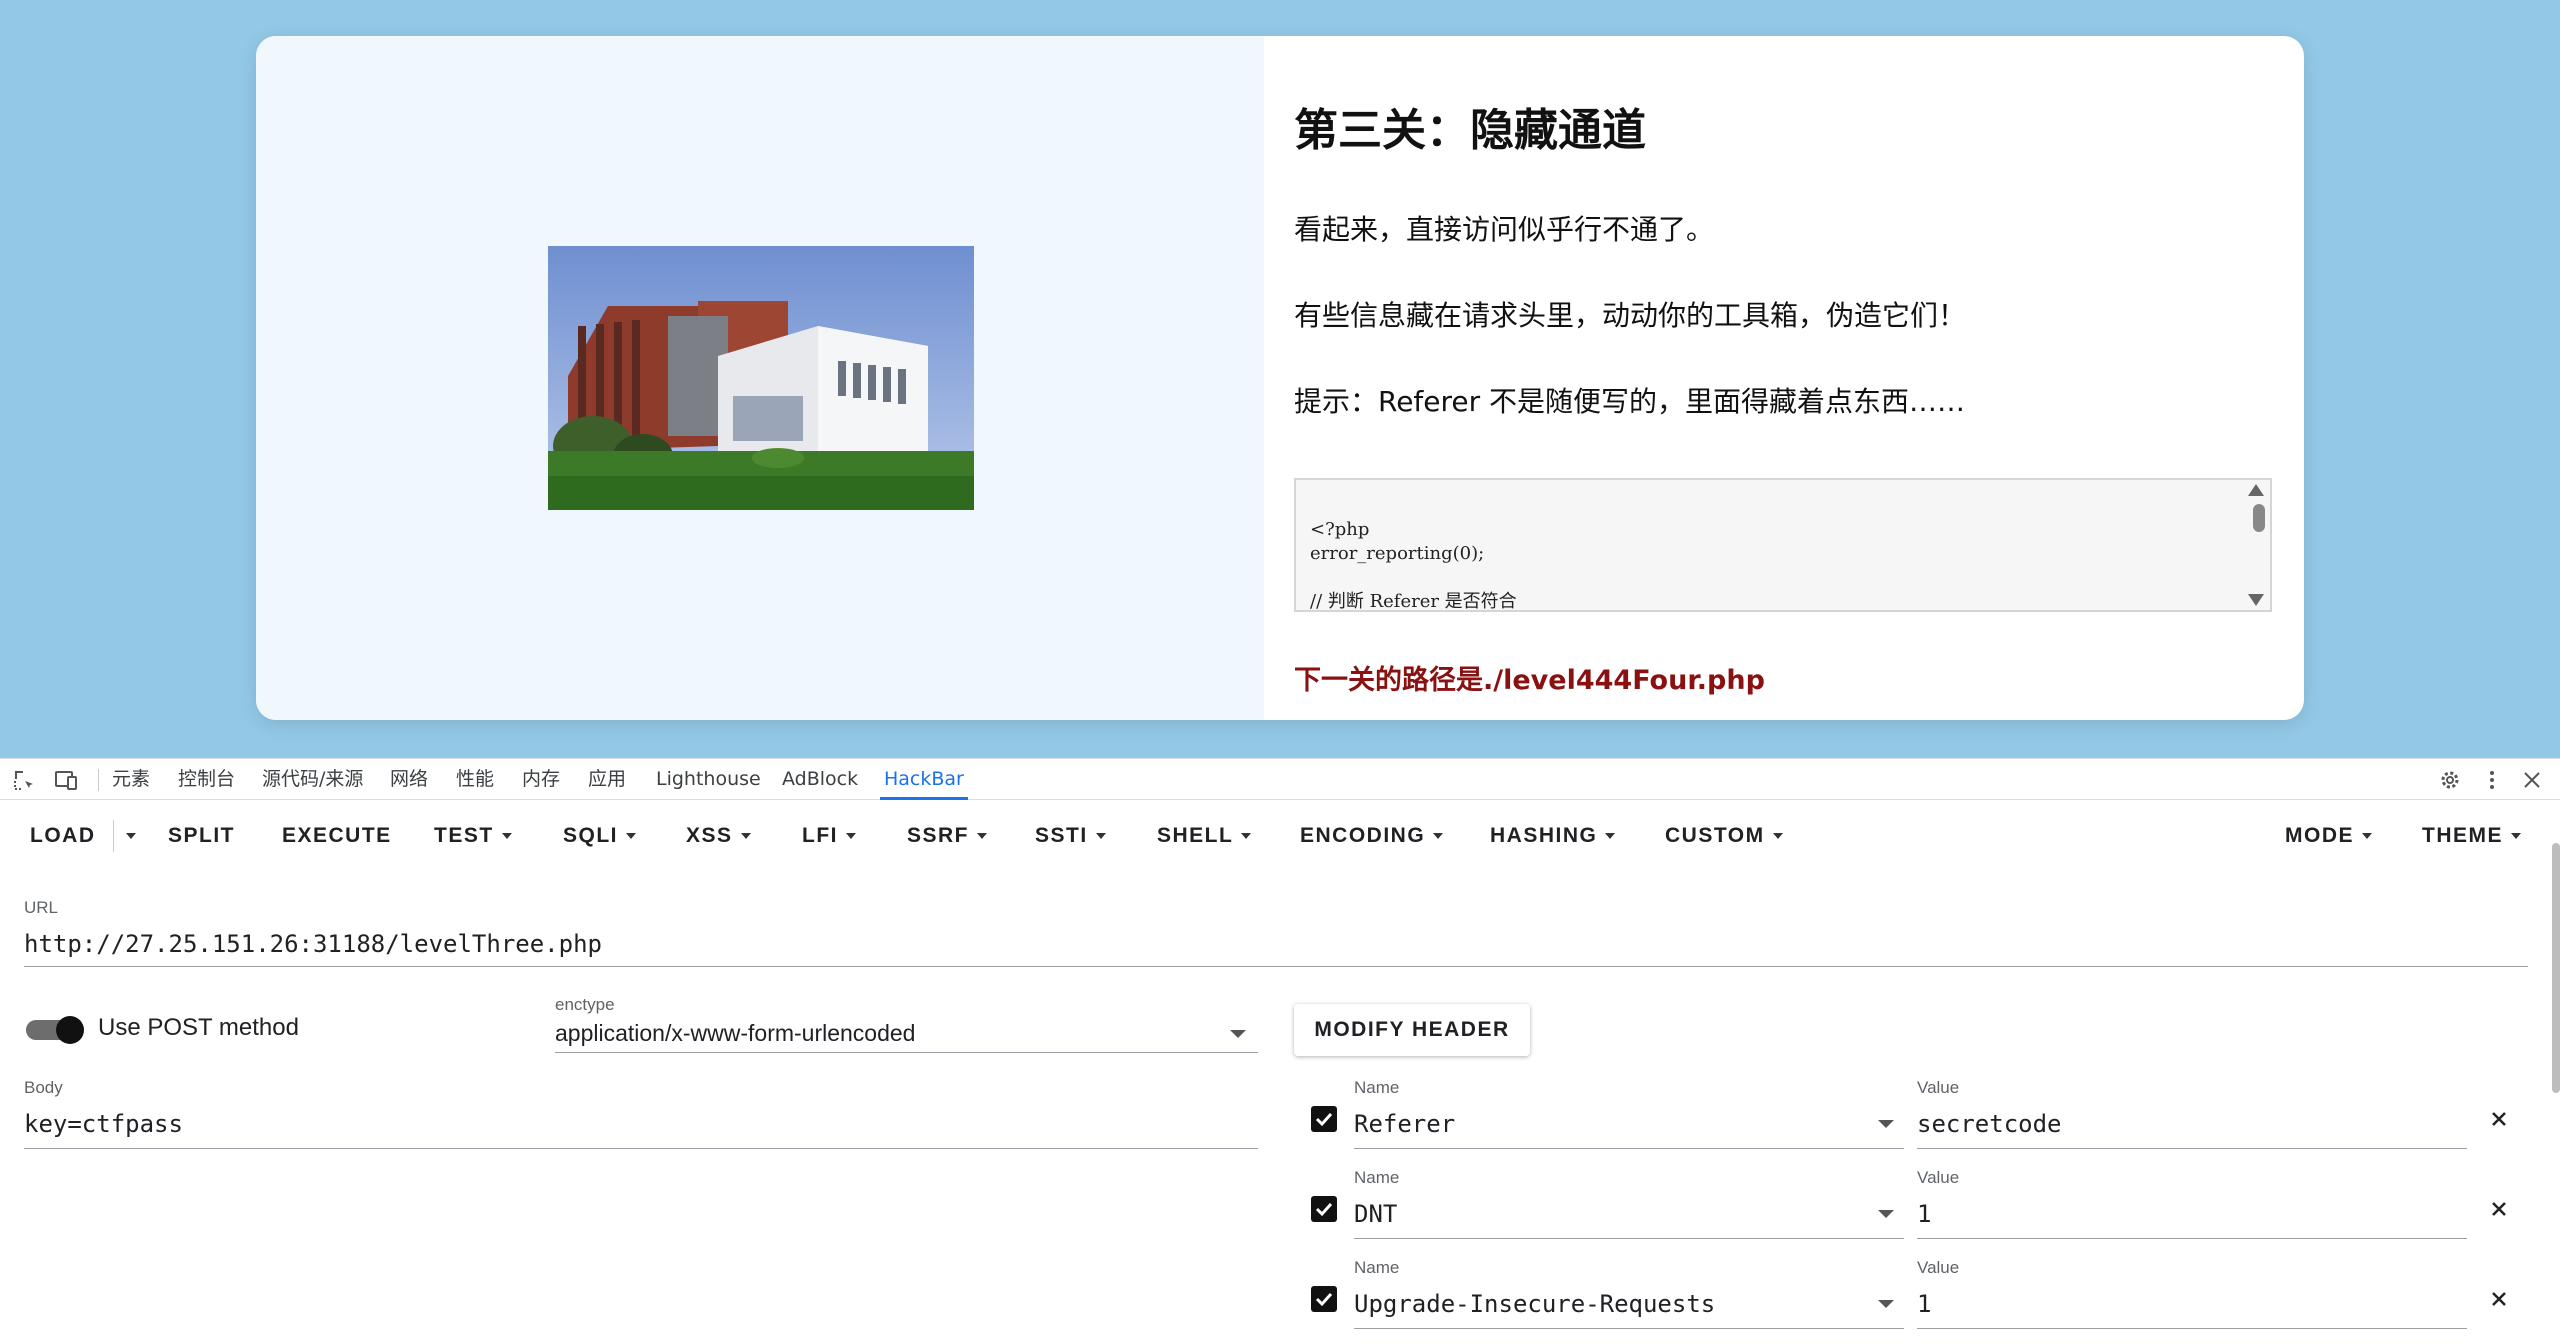  I want to click on inspect-element-icon, so click(24, 780).